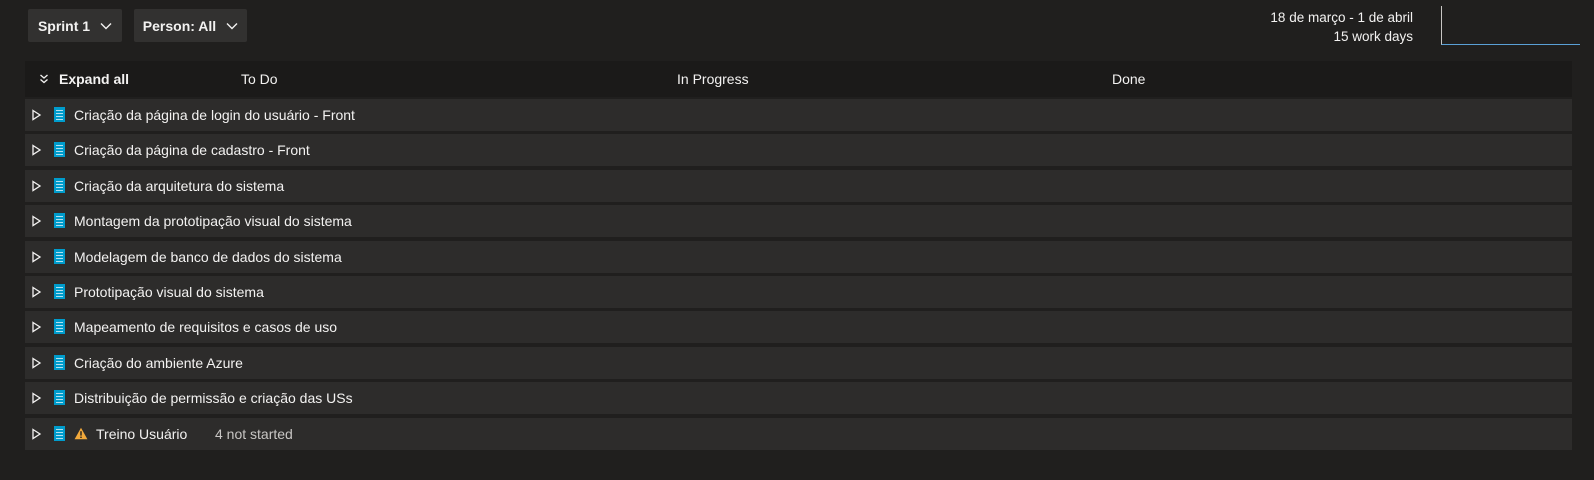 Image resolution: width=1594 pixels, height=480 pixels. Describe the element at coordinates (254, 434) in the screenshot. I see `not-started-count: 4 not started` at that location.